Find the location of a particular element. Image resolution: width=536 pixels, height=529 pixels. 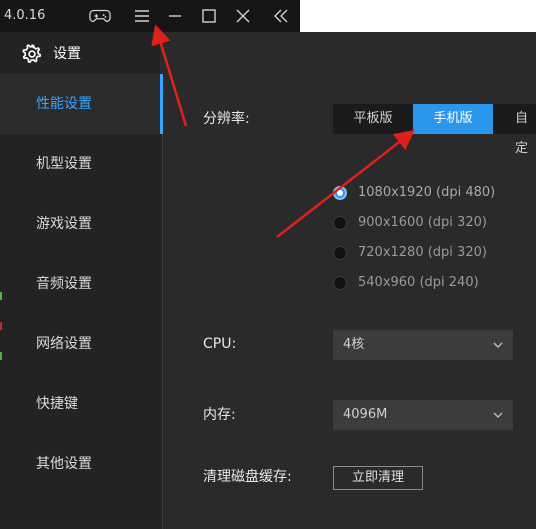

cpu-label: CPU: is located at coordinates (220, 344).